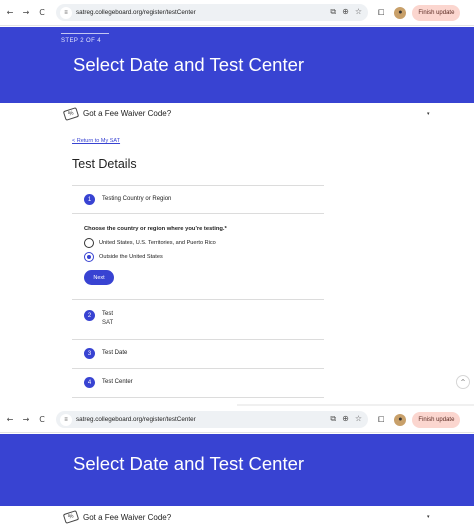 The image size is (474, 527). Describe the element at coordinates (85, 33) in the screenshot. I see `step-progress-line` at that location.